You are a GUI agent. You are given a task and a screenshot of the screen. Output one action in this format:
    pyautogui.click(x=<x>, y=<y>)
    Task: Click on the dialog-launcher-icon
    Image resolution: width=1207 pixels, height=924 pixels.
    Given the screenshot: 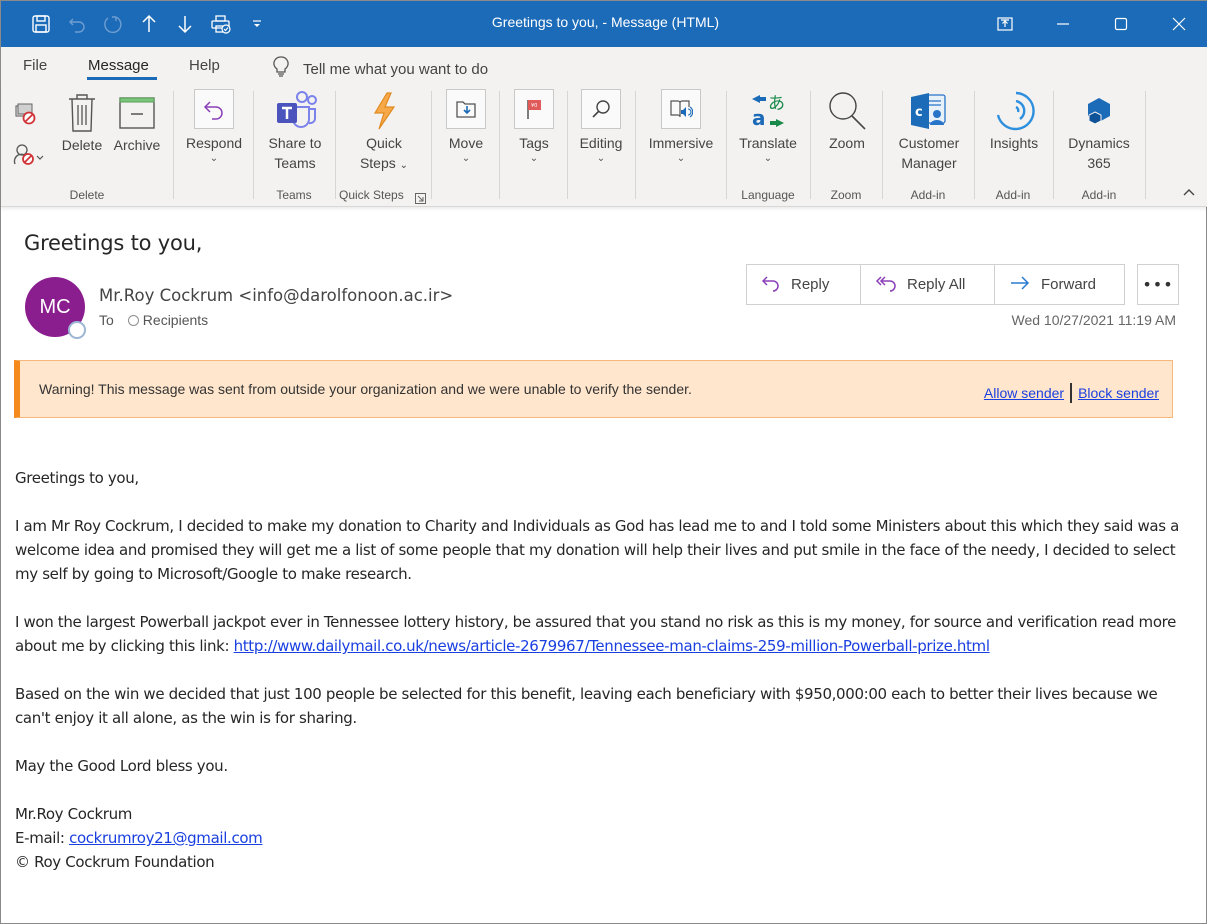 What is the action you would take?
    pyautogui.click(x=420, y=198)
    